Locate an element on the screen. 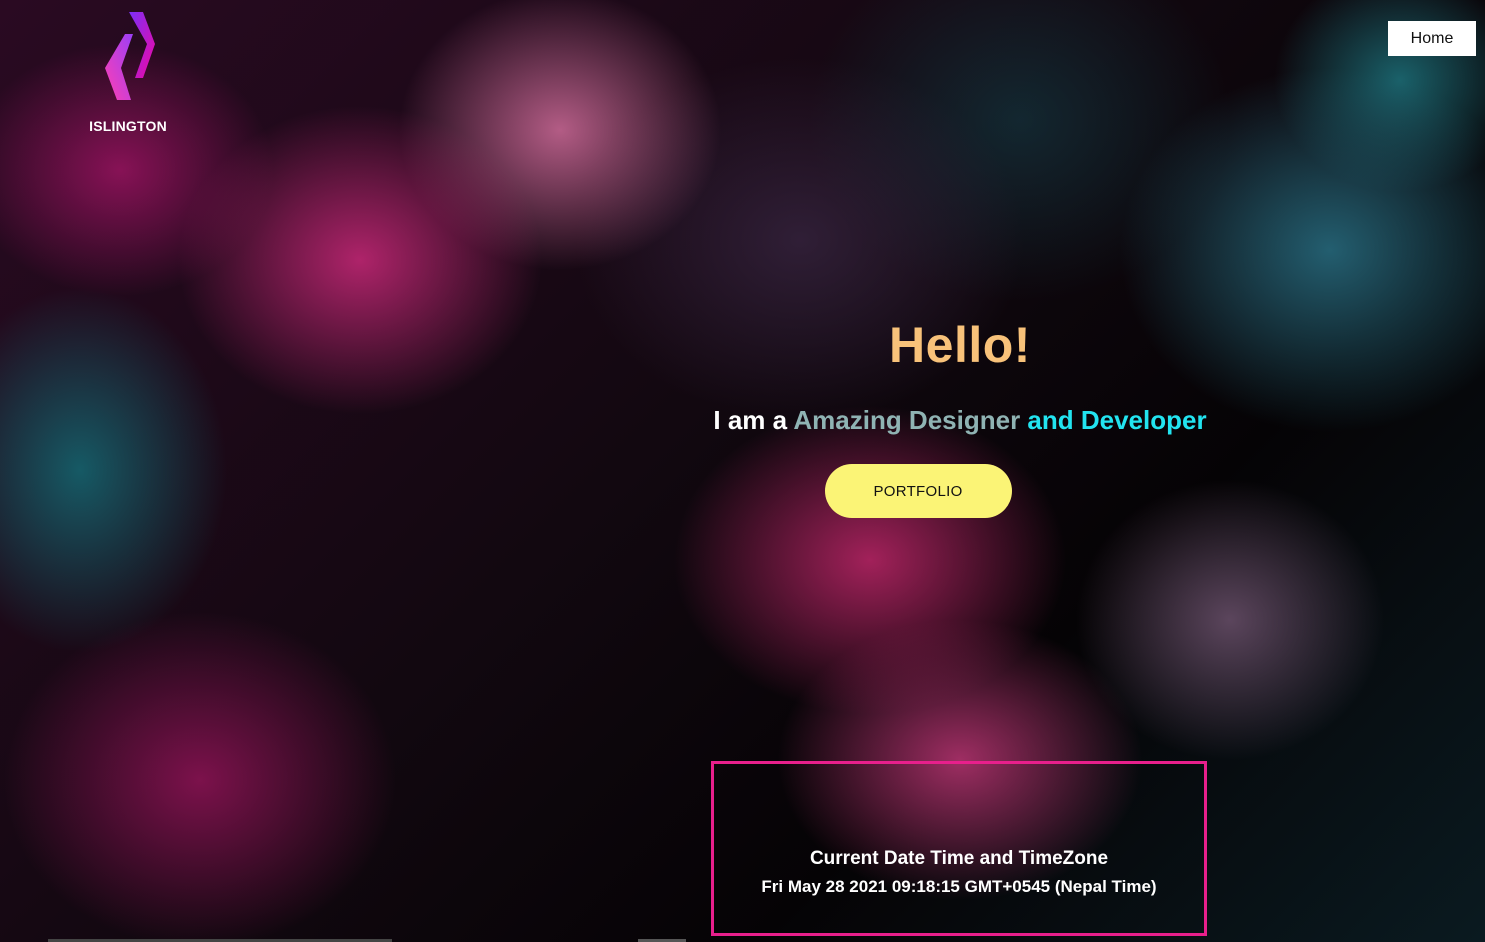 Image resolution: width=1485 pixels, height=942 pixels. brand-logo: ISLINGTON is located at coordinates (128, 71).